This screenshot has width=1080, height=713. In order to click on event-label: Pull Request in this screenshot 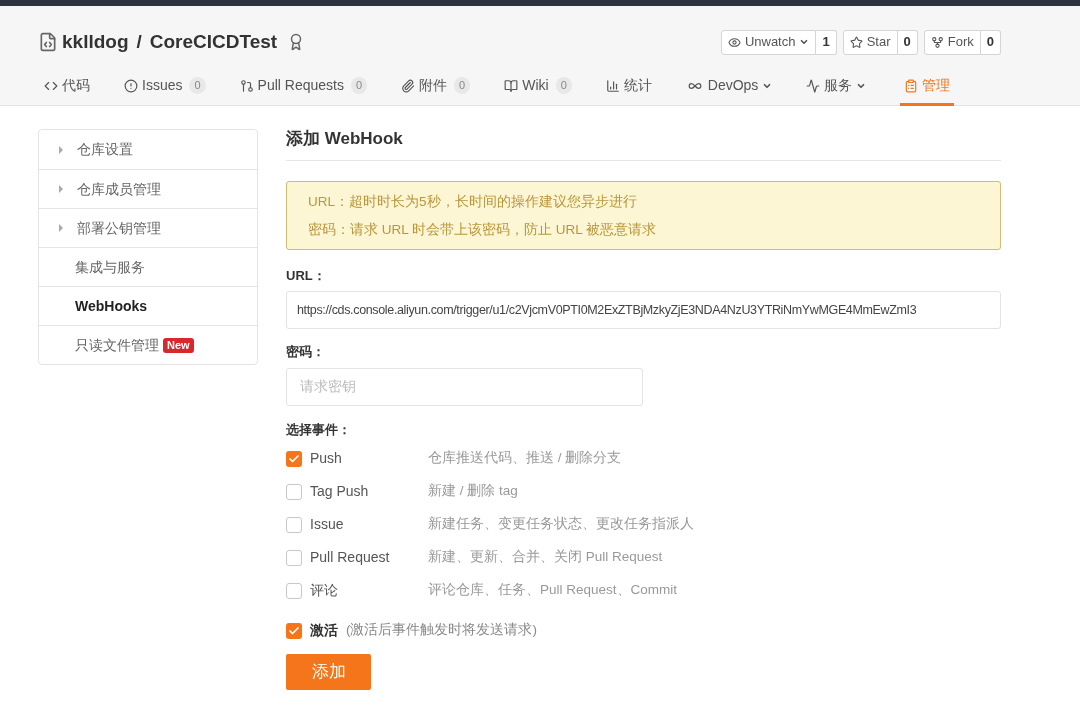, I will do `click(350, 557)`.